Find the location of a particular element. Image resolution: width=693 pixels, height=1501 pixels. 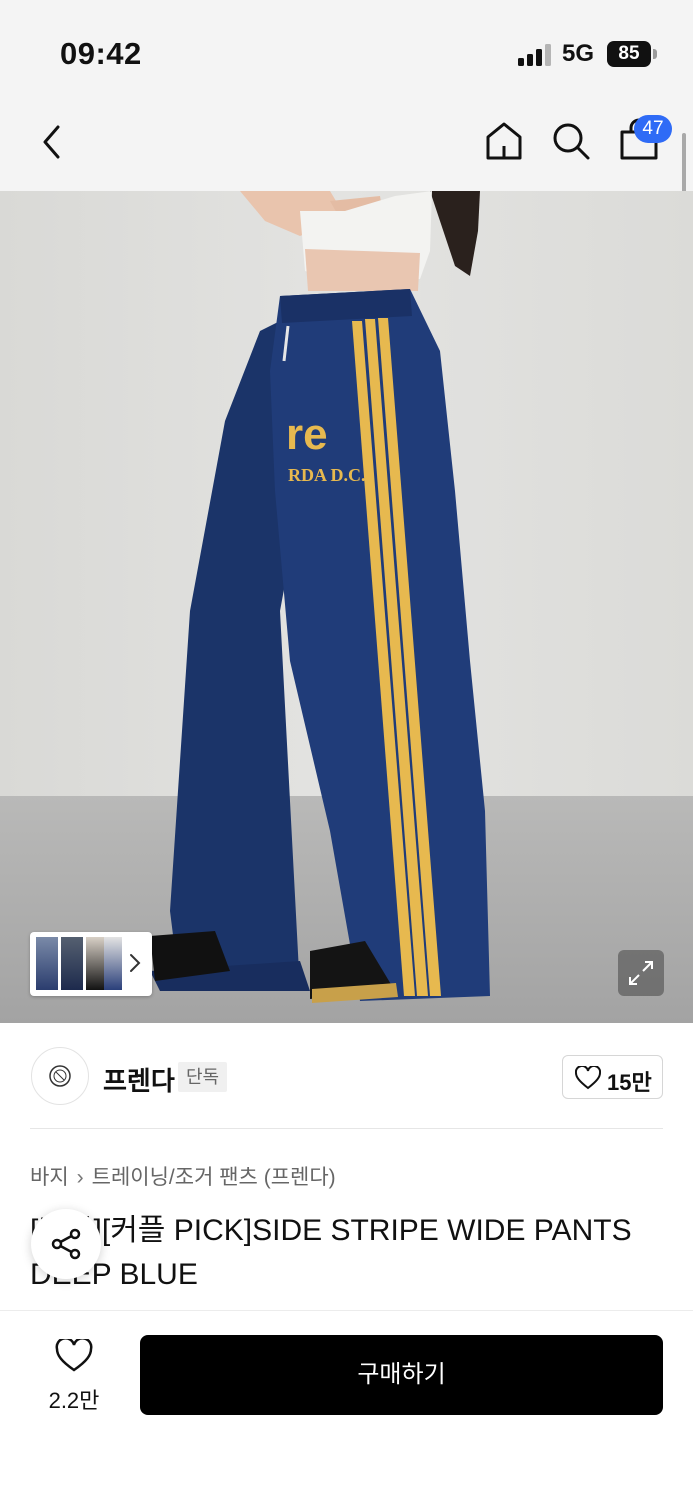

chevron-right-icon is located at coordinates (135, 963).